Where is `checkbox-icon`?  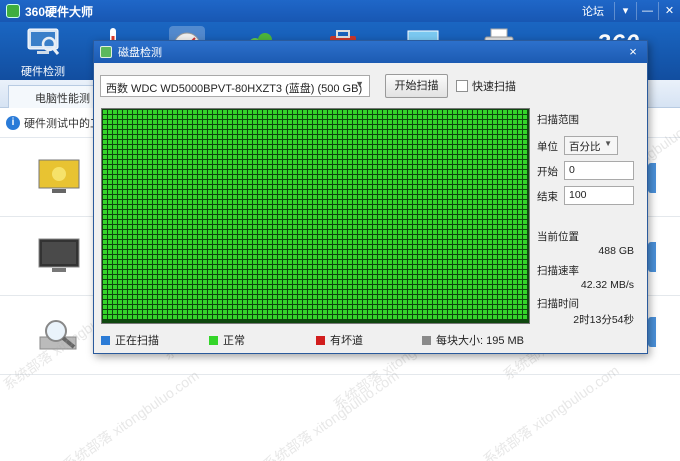
checkbox-icon is located at coordinates (462, 86).